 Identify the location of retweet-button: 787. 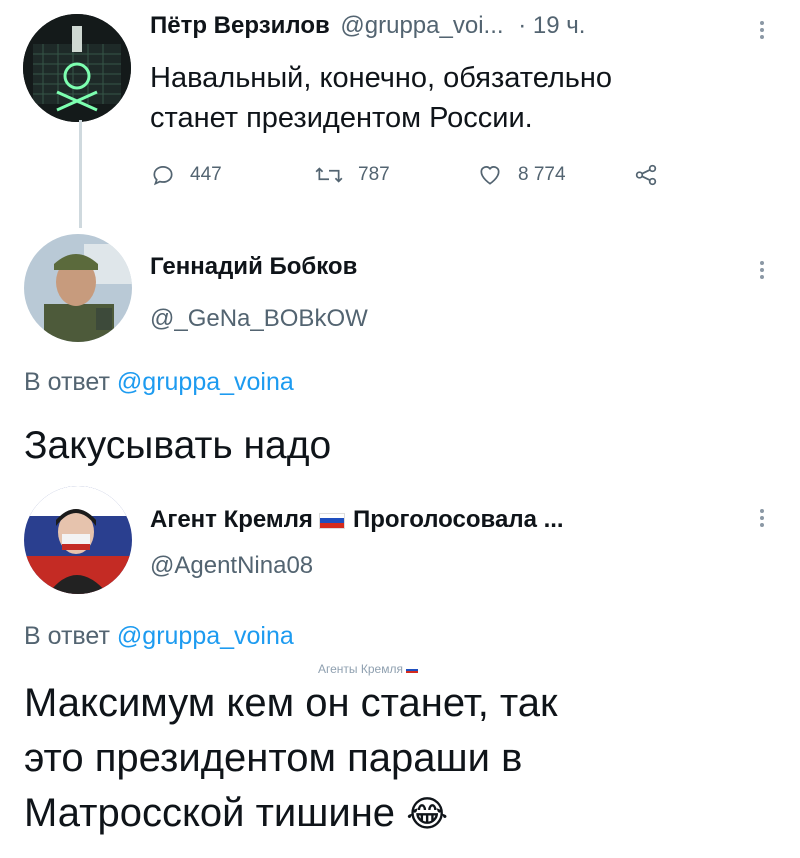
(352, 175).